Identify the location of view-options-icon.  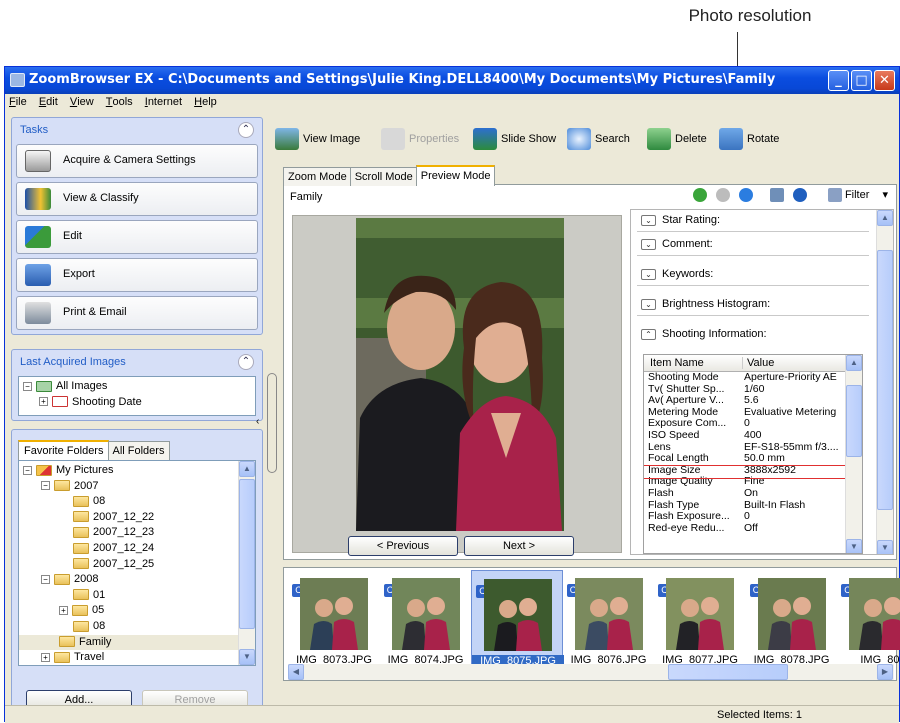
(776, 195).